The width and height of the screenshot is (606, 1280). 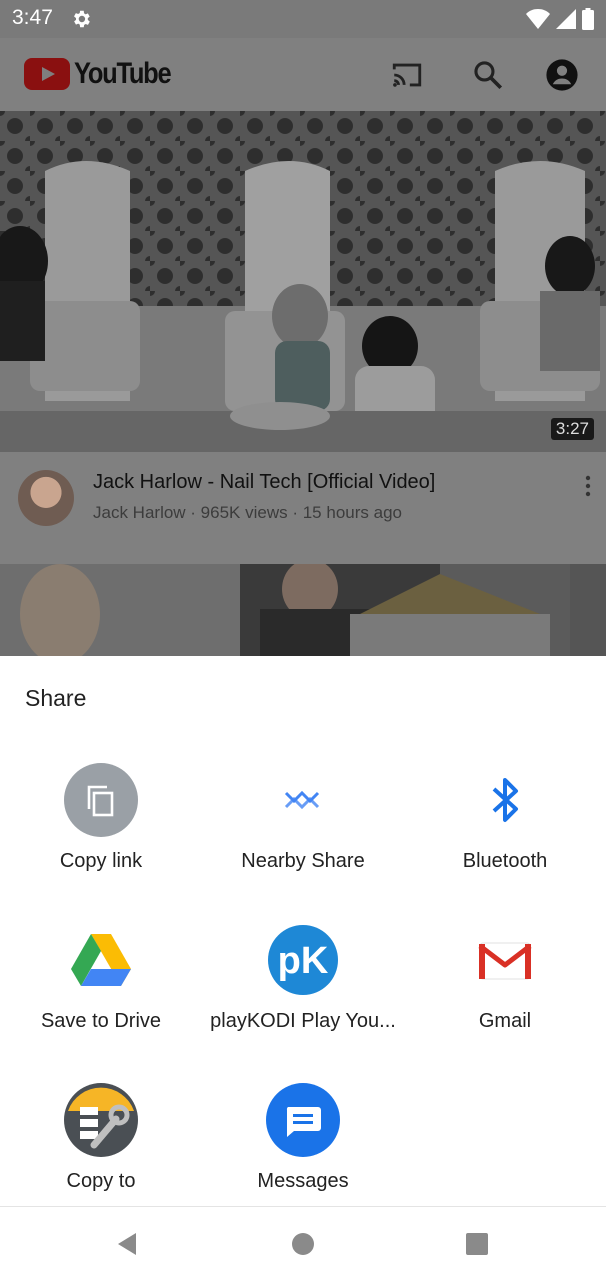 What do you see at coordinates (572, 429) in the screenshot?
I see `video-duration: 3:27` at bounding box center [572, 429].